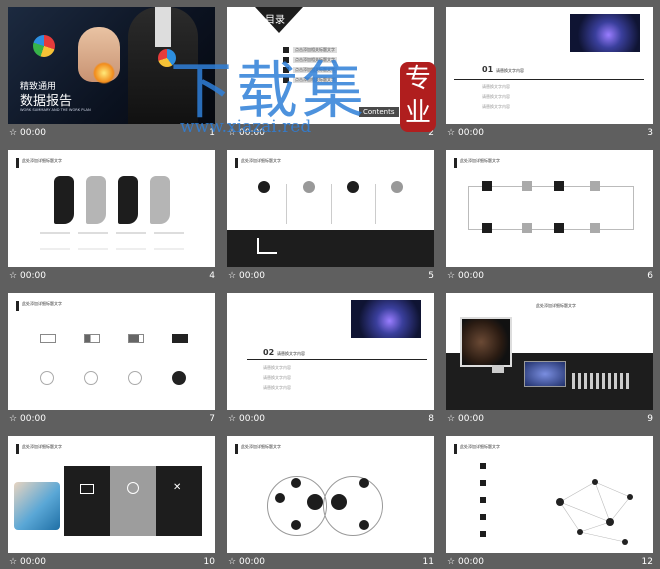 Image resolution: width=660 pixels, height=569 pixels. Describe the element at coordinates (549, 351) in the screenshot. I see `slide-thumbnail-9: 此处添加详细标题文字` at that location.